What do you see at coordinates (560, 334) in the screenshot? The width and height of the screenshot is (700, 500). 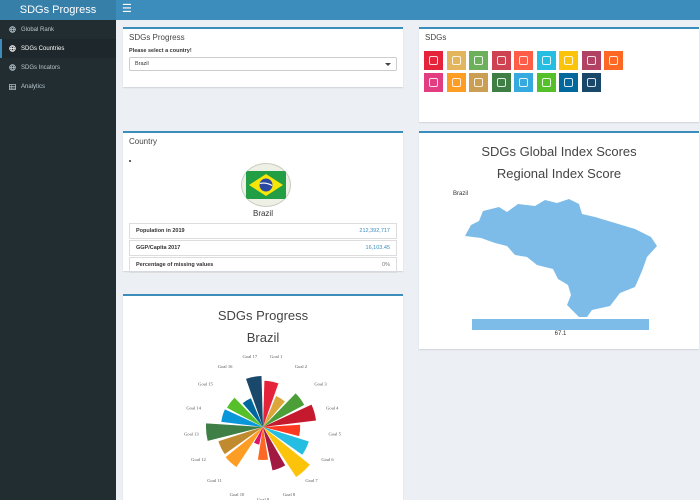 I see `score-value: 67.1` at bounding box center [560, 334].